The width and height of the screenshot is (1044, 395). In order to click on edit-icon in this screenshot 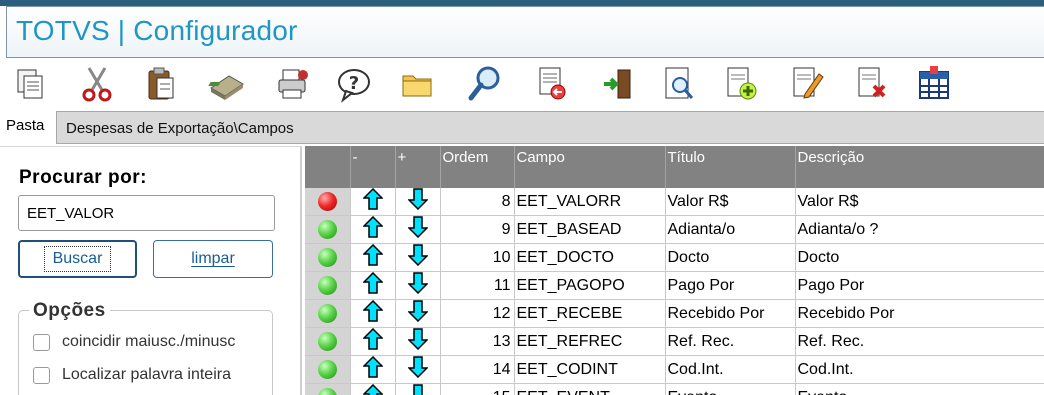, I will do `click(807, 84)`.